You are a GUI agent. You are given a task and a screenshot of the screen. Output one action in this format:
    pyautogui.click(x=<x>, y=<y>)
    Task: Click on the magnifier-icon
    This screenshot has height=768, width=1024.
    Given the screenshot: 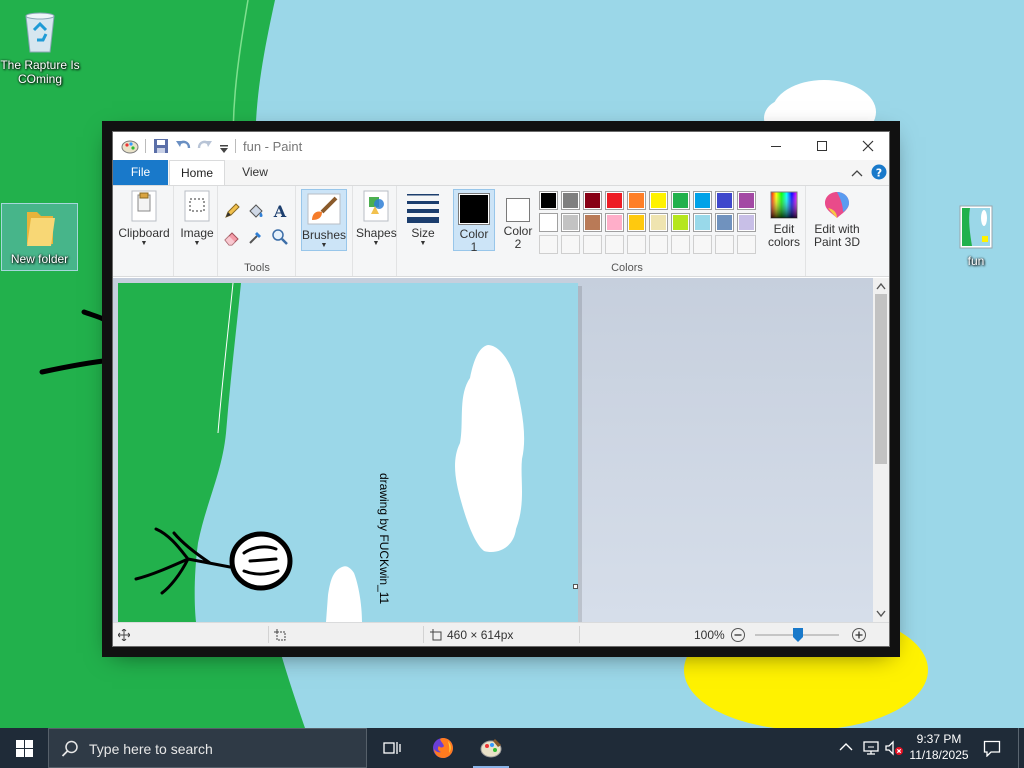 What is the action you would take?
    pyautogui.click(x=280, y=237)
    